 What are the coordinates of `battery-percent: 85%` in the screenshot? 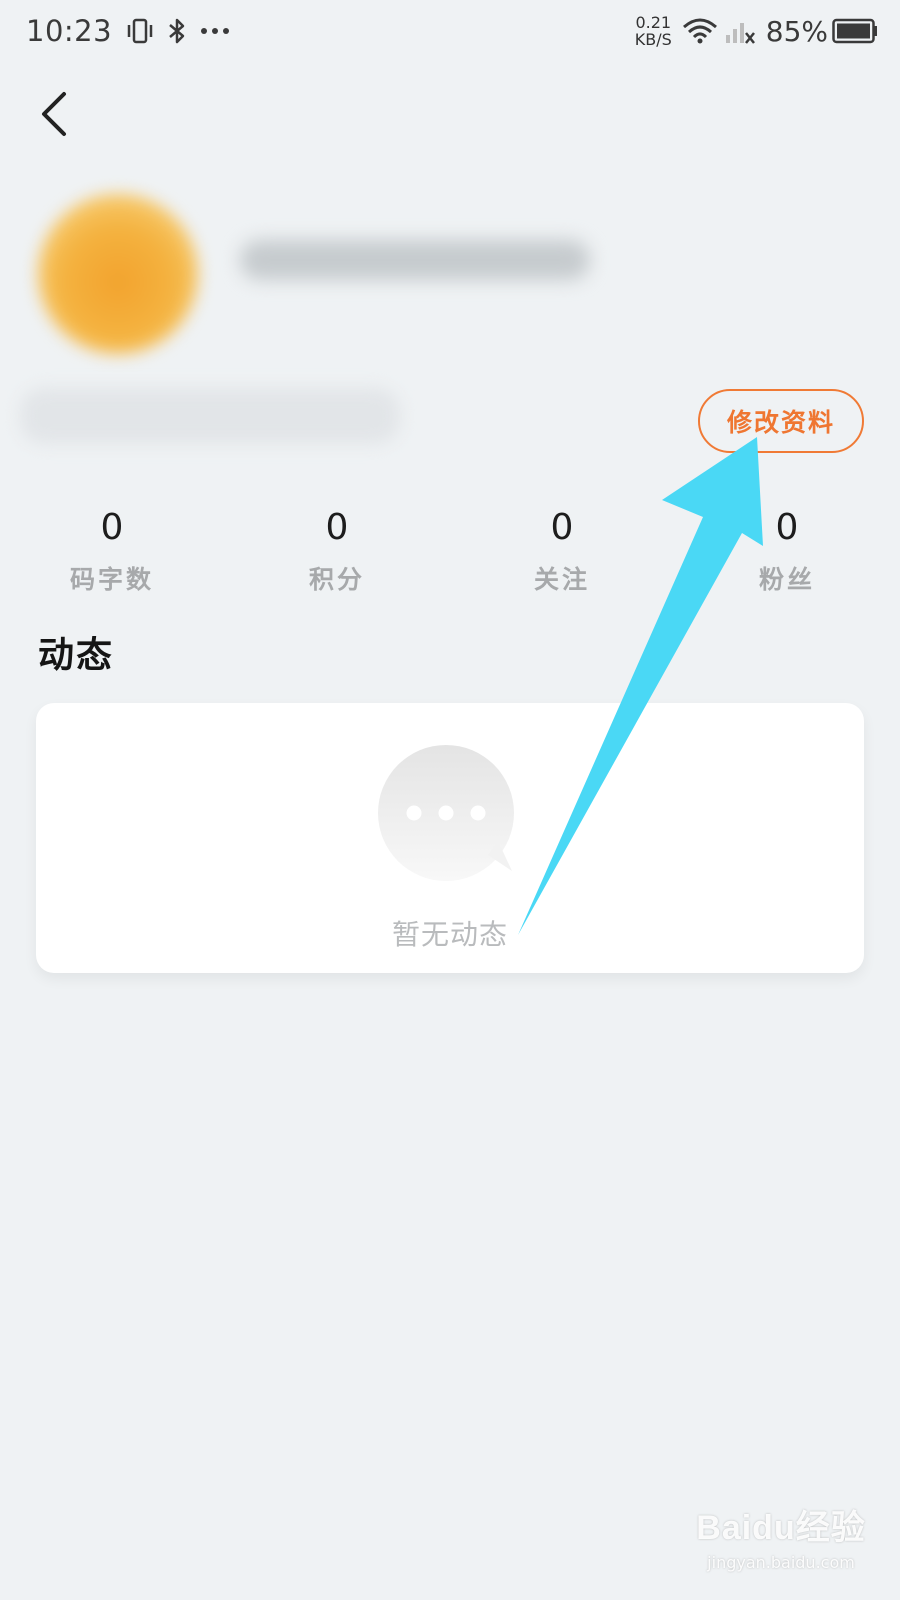 It's located at (796, 31).